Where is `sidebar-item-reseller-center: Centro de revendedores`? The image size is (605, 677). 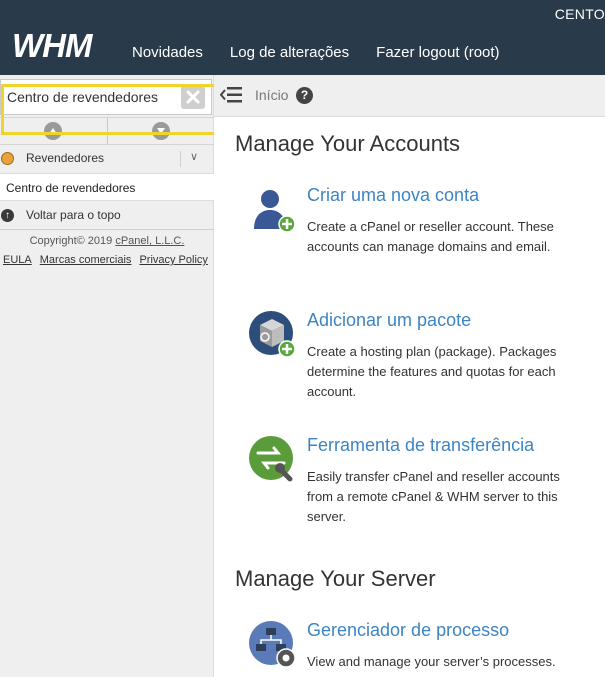
sidebar-item-reseller-center: Centro de revendedores is located at coordinates (107, 187).